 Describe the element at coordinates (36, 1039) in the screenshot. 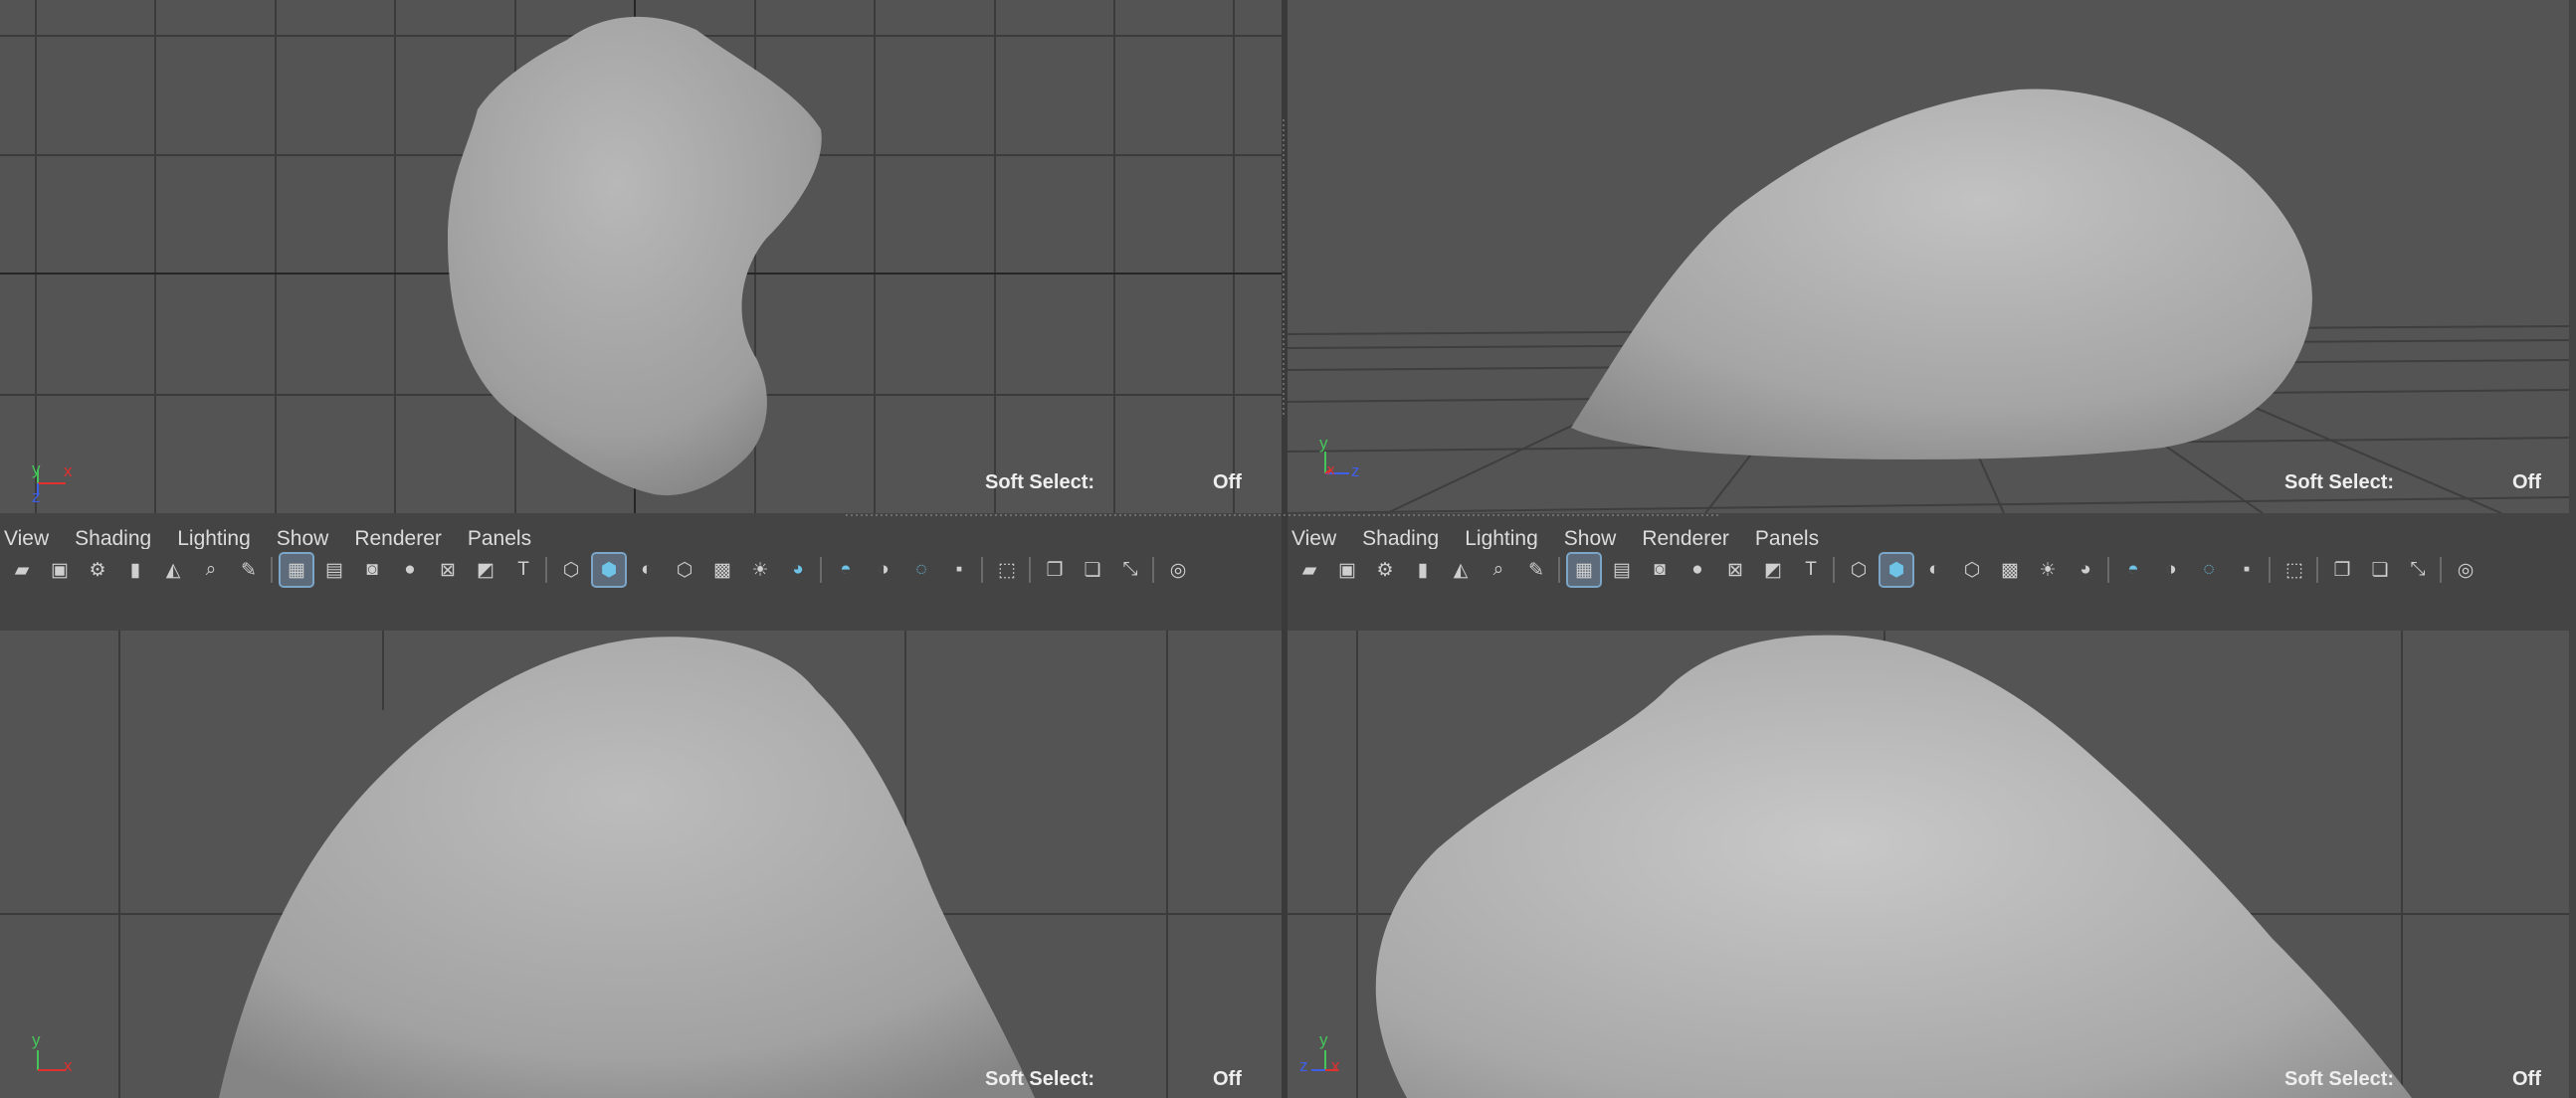

I see `axis-label: y` at that location.